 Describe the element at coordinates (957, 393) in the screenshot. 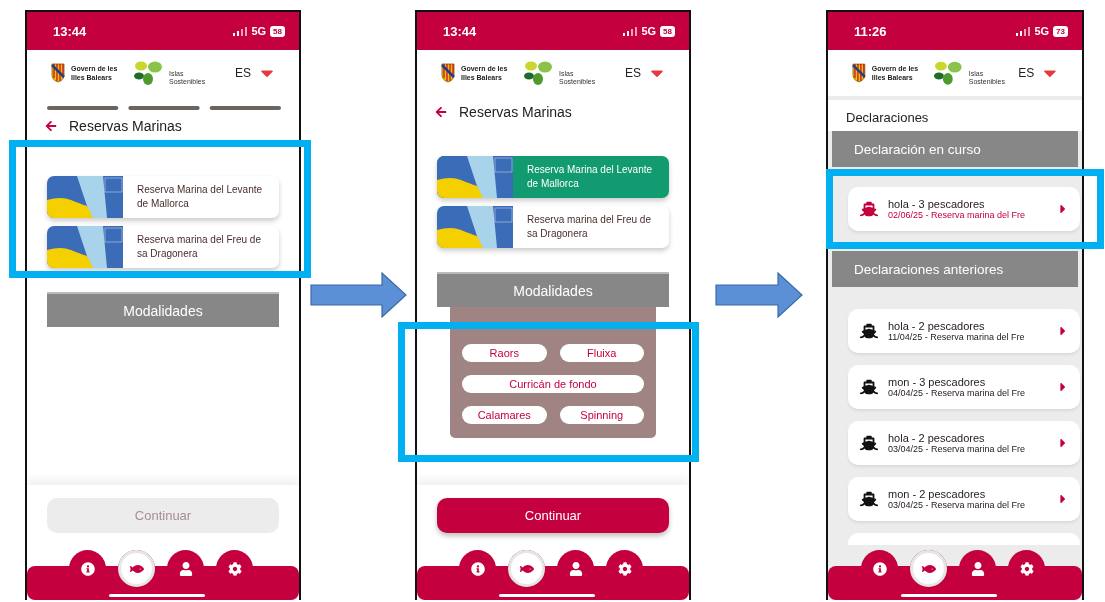

I see `declaration-subtitle: 04/04/25 - Reserva marina del Fre` at that location.